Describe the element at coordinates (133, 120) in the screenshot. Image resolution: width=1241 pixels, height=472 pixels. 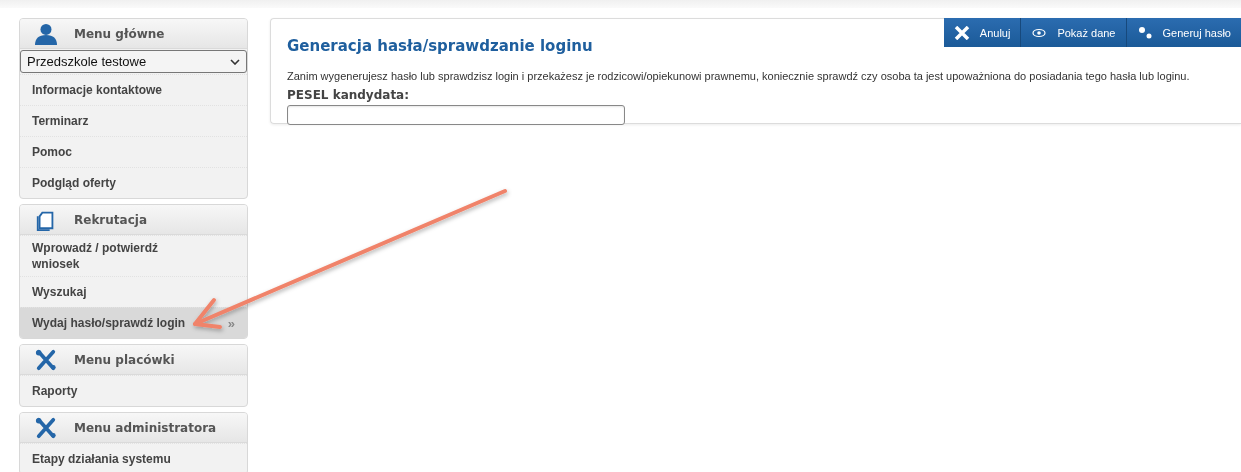
I see `menu-item: Terminarz` at that location.